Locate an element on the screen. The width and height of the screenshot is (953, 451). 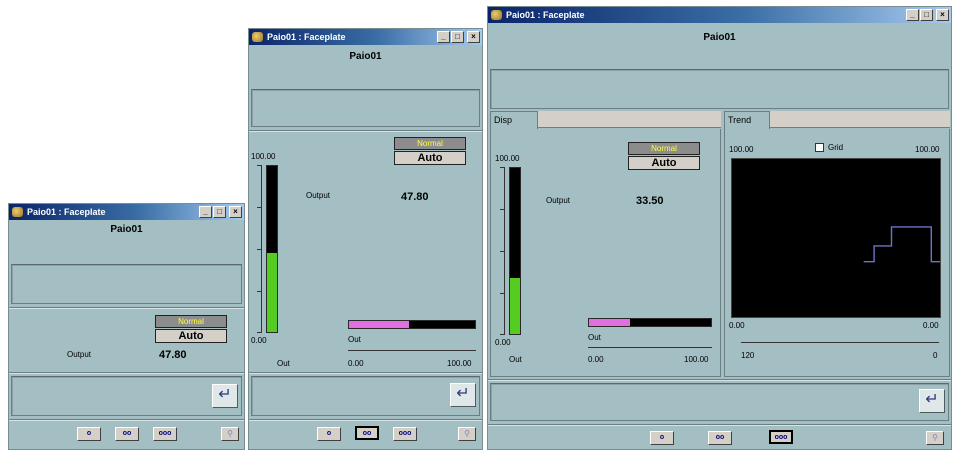
trend-series-line is located at coordinates (901, 244).